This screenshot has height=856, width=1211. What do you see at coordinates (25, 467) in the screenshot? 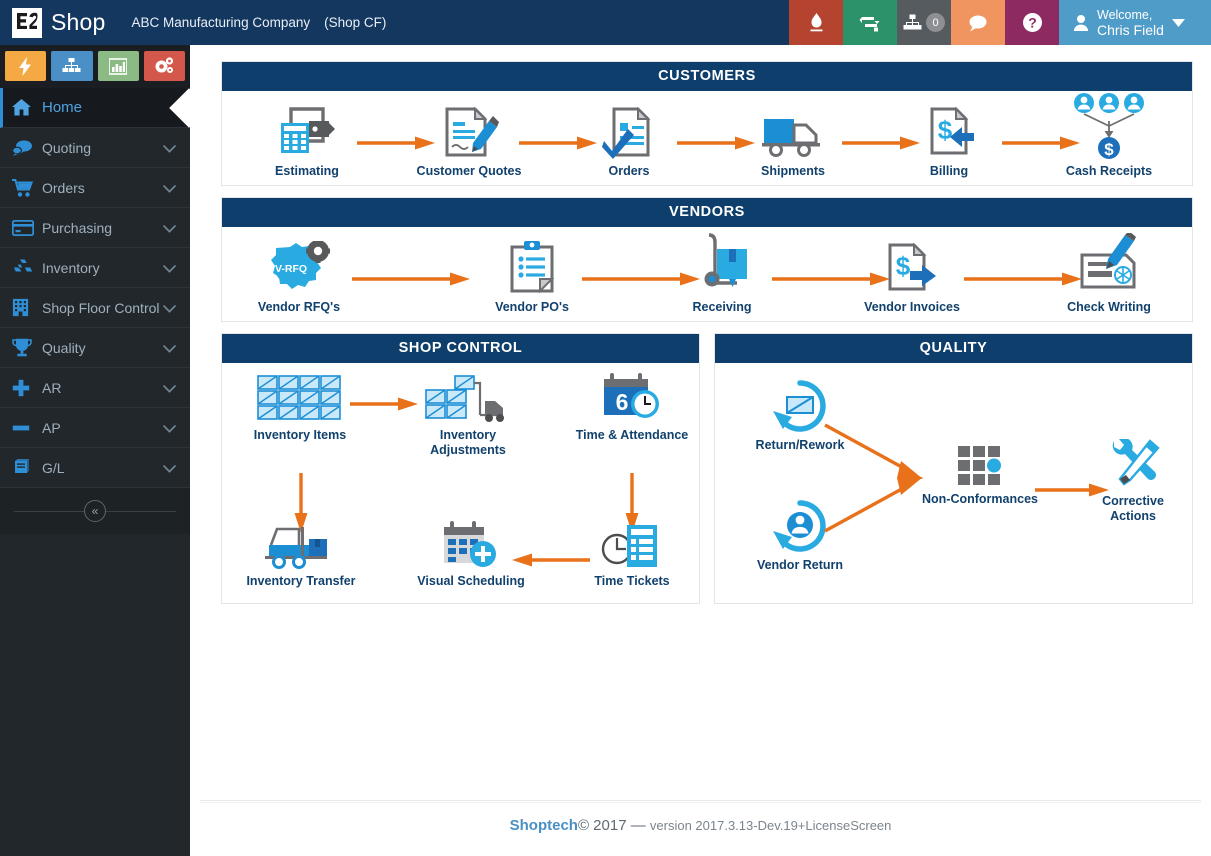
I see `ledger-icon` at bounding box center [25, 467].